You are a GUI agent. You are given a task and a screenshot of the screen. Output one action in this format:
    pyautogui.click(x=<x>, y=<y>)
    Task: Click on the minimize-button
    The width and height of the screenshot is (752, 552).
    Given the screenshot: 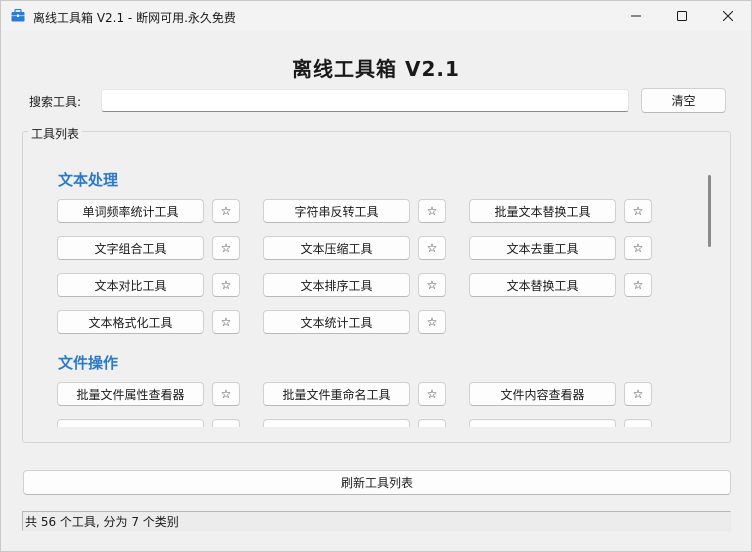 What is the action you would take?
    pyautogui.click(x=636, y=16)
    